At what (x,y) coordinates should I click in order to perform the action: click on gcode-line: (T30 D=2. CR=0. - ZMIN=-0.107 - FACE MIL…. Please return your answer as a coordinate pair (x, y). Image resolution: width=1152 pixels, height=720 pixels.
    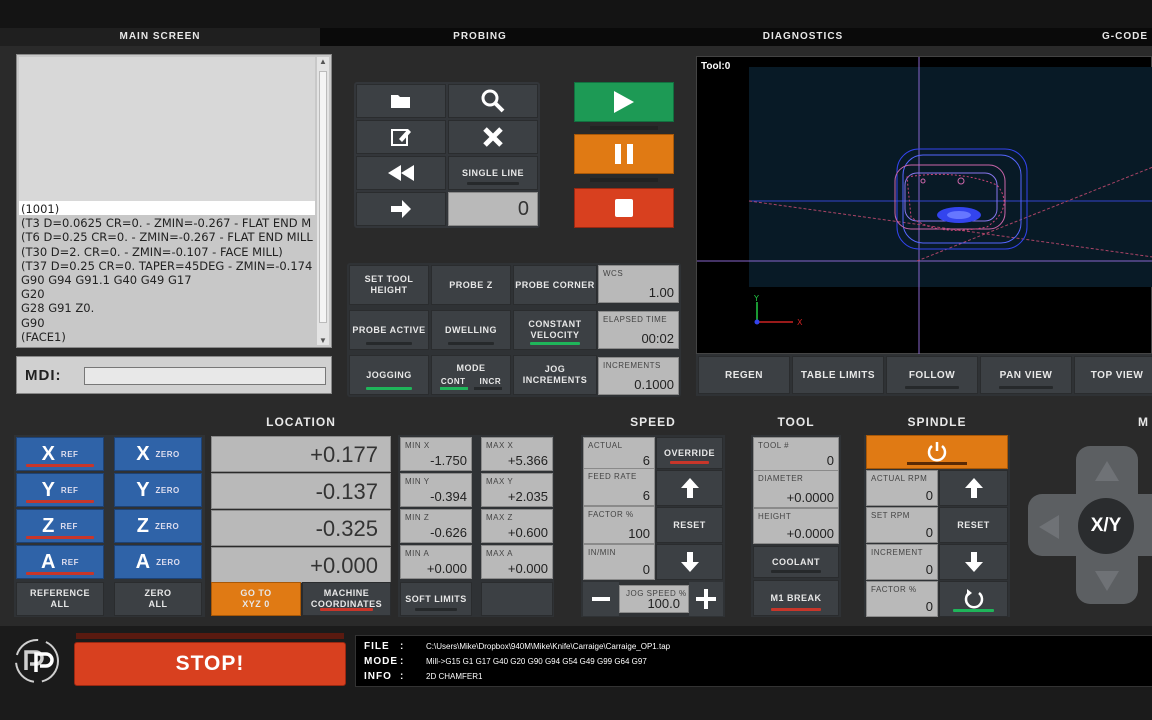
    Looking at the image, I should click on (168, 252).